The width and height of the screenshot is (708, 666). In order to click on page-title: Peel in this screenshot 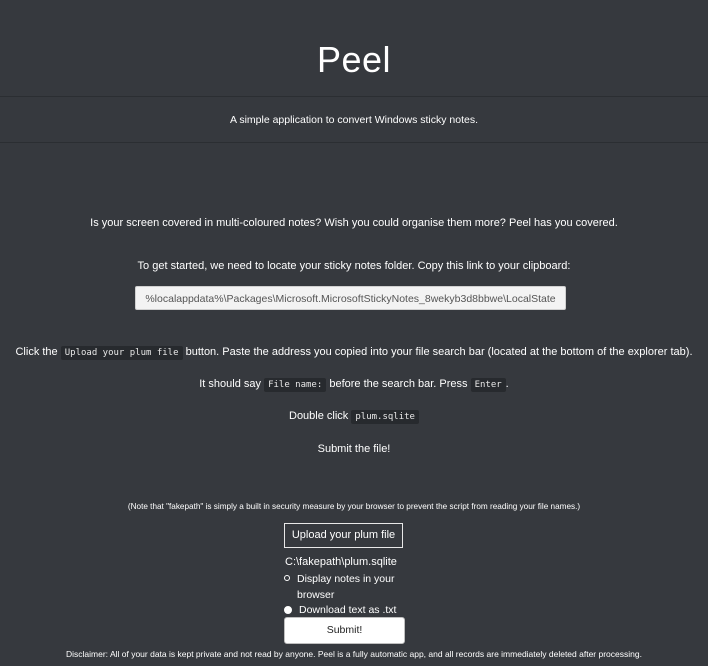, I will do `click(354, 59)`.